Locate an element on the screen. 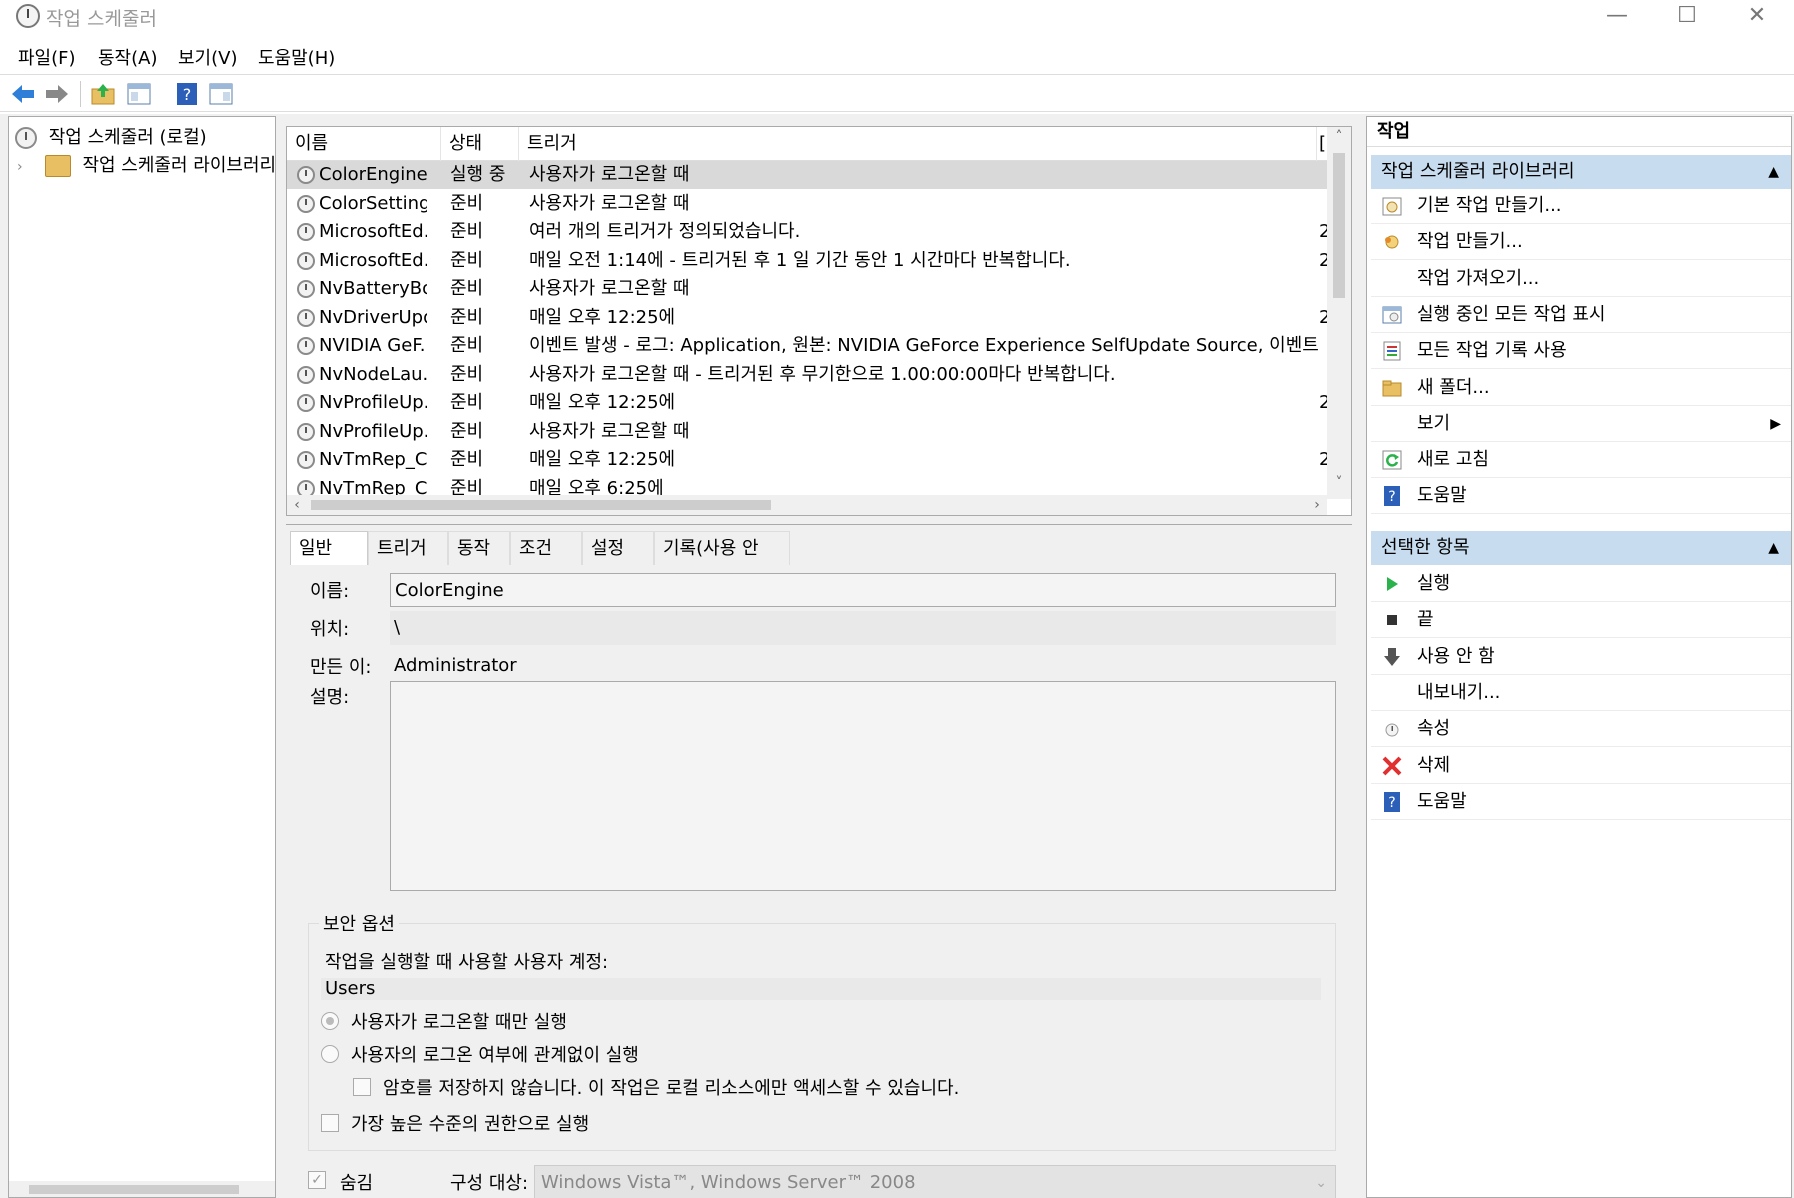  column-header-name: 이름 is located at coordinates (364, 144).